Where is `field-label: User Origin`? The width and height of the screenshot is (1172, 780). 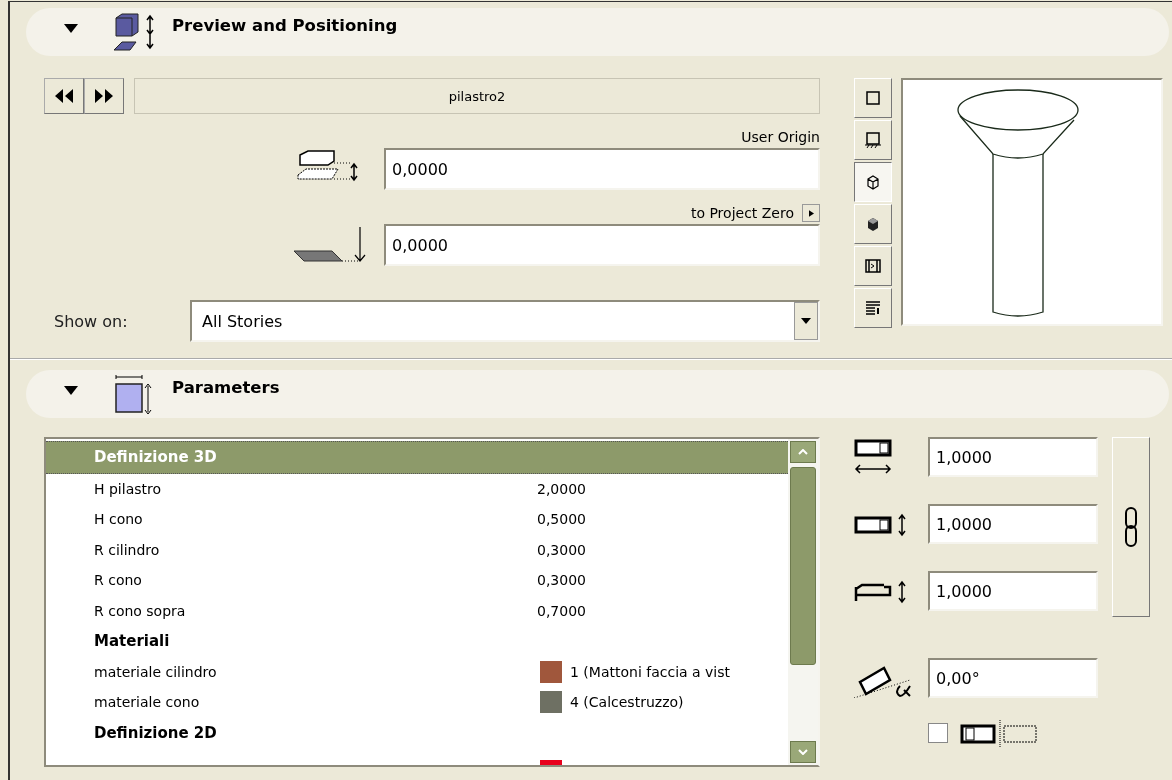
field-label: User Origin is located at coordinates (780, 137).